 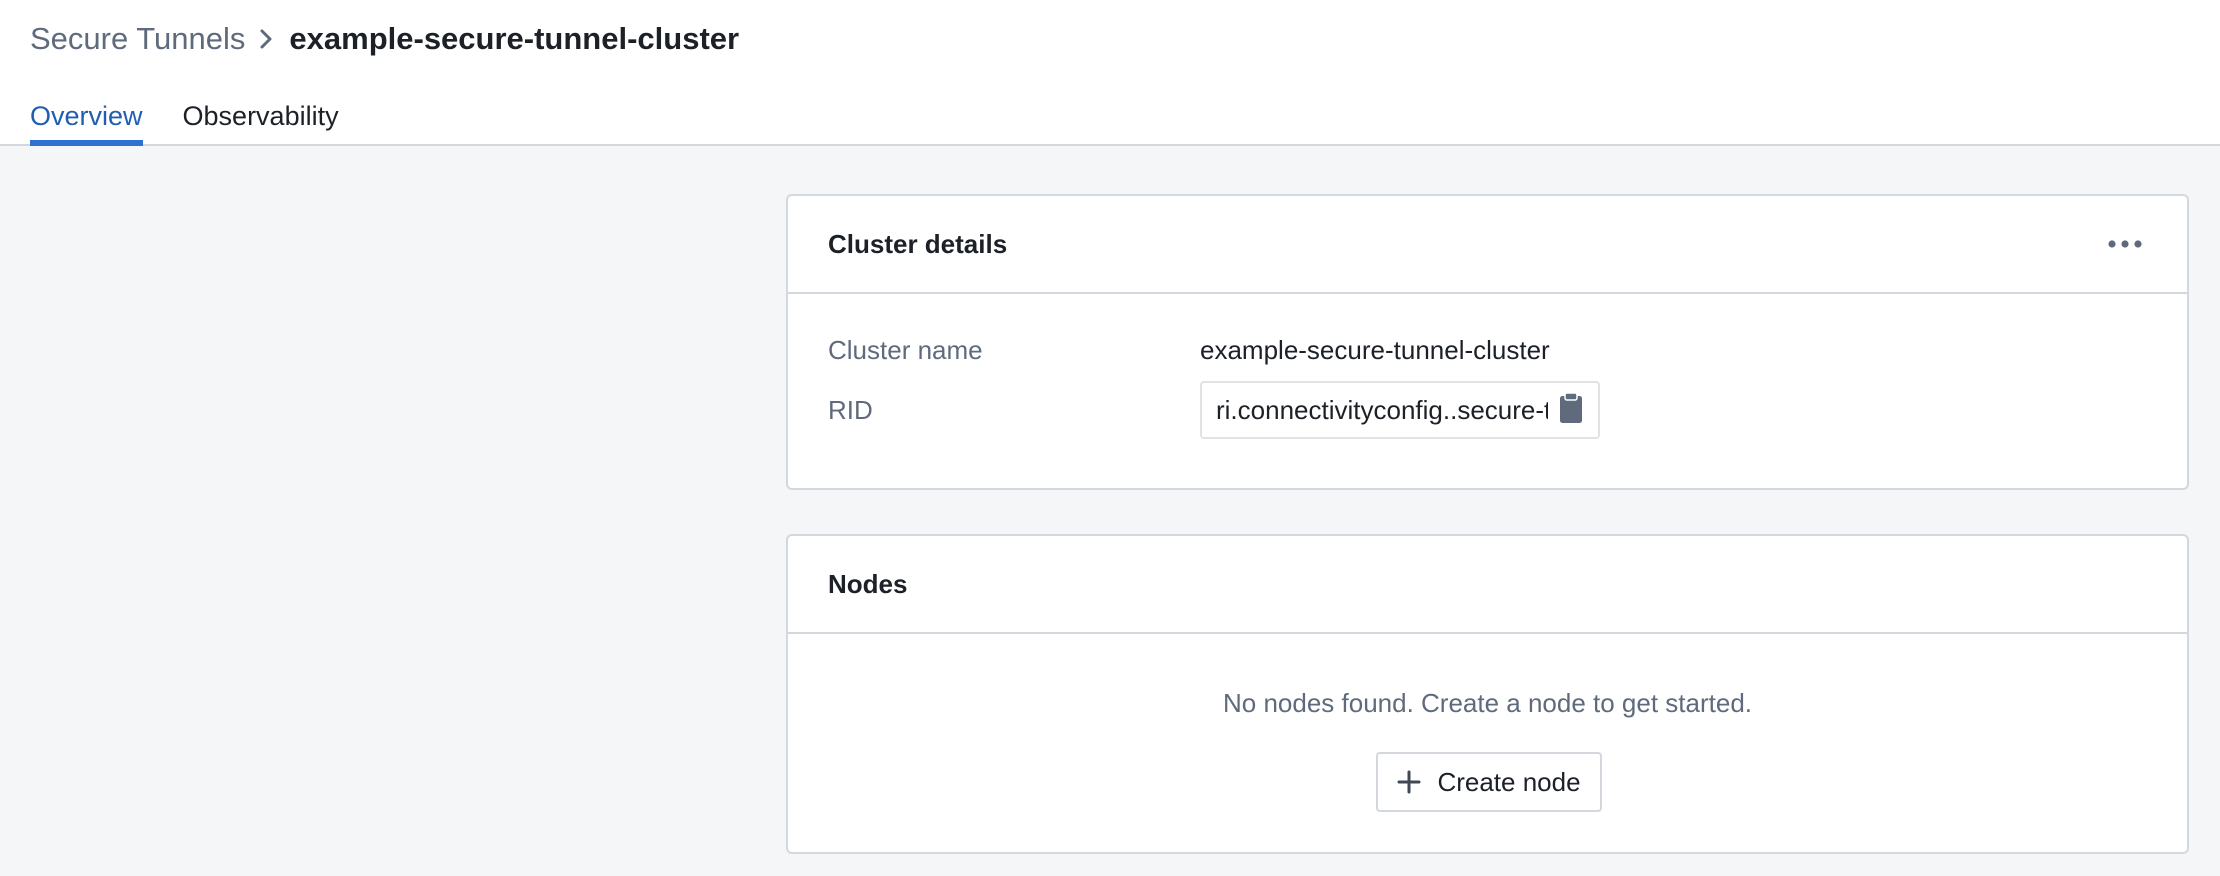 I want to click on plus-icon, so click(x=1409, y=782).